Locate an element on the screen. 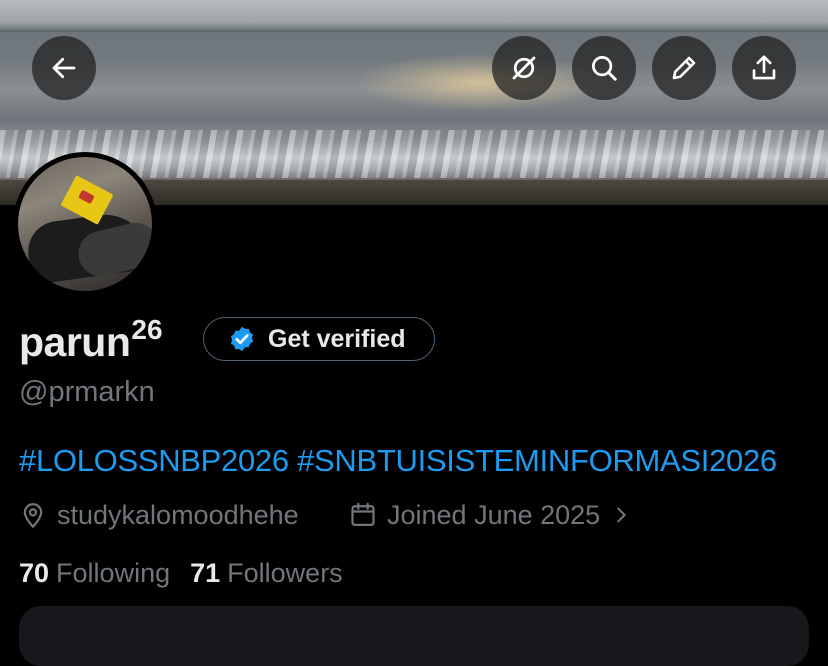 The image size is (828, 666). verified-badge-icon is located at coordinates (242, 339).